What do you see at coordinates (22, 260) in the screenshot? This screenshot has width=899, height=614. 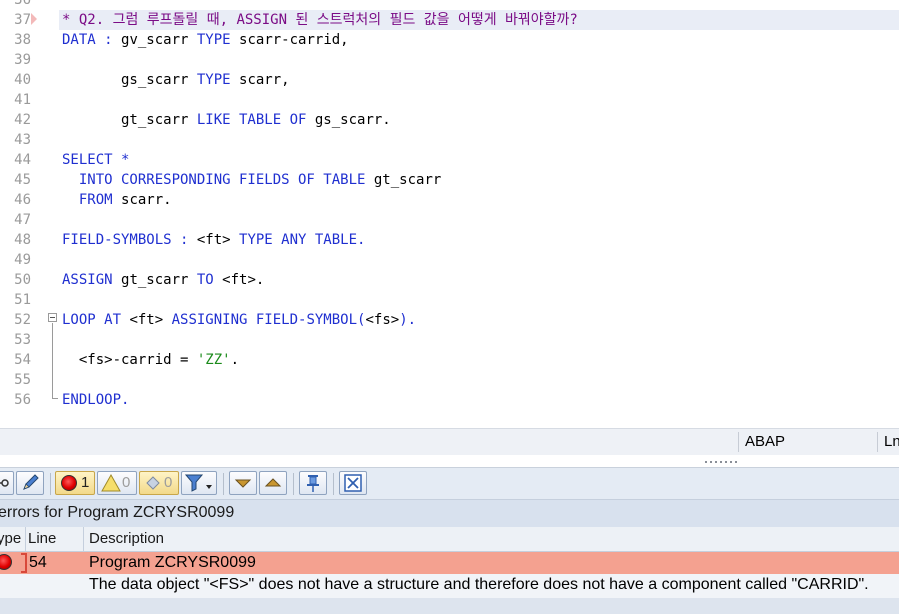 I see `line-number: 49` at bounding box center [22, 260].